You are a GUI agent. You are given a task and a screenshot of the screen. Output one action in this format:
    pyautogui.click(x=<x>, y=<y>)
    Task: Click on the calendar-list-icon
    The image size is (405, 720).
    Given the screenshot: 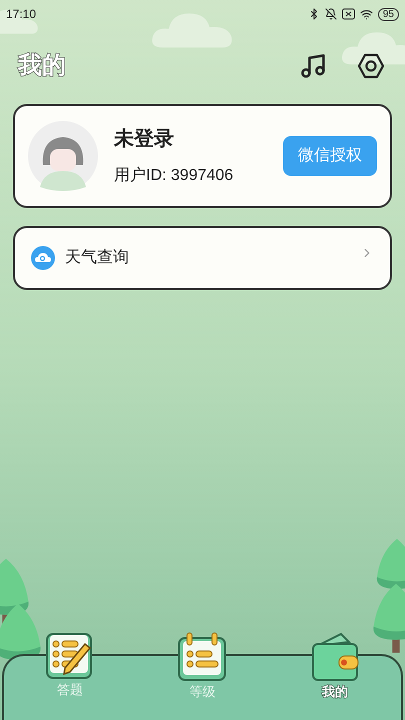 What is the action you would take?
    pyautogui.click(x=202, y=657)
    